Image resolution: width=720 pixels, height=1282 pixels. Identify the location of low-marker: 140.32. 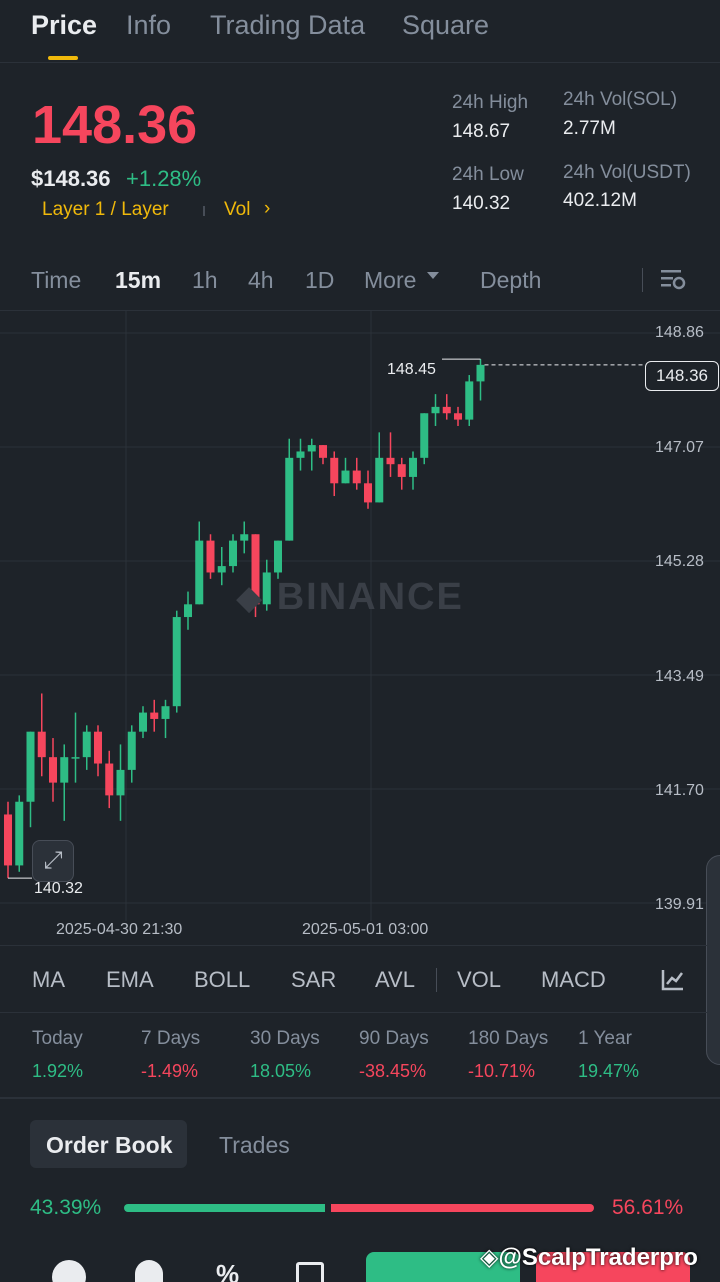
(58, 888).